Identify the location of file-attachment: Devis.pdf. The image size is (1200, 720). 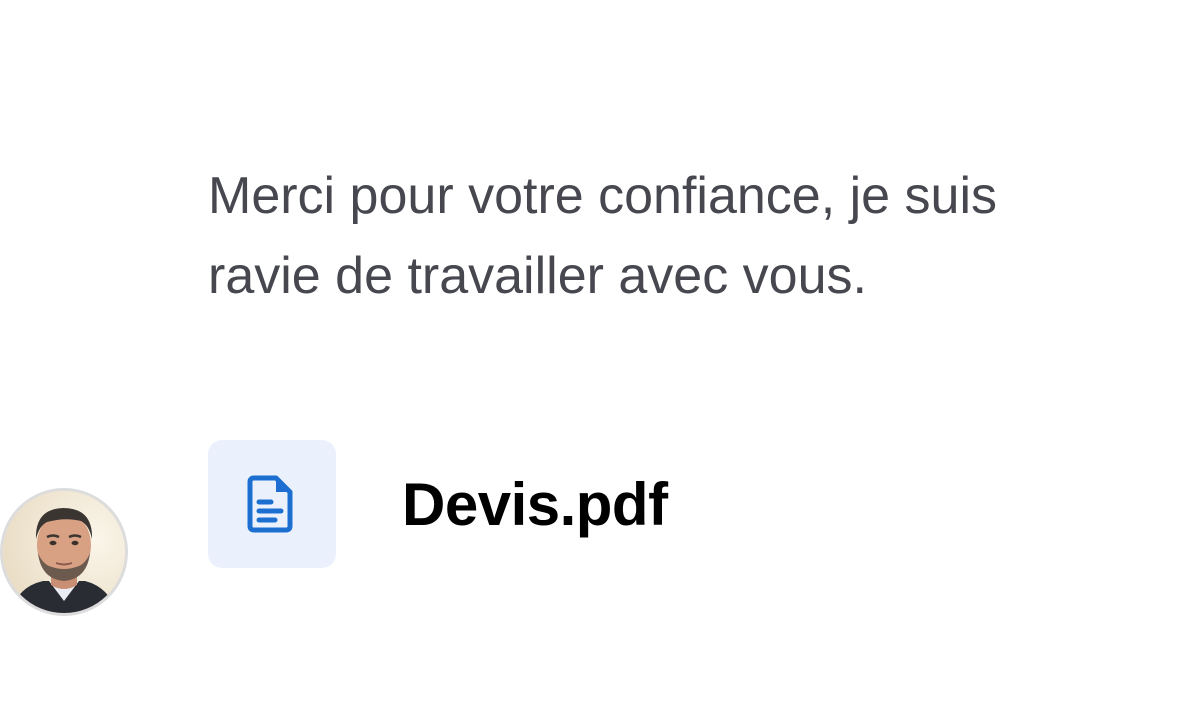
(438, 504).